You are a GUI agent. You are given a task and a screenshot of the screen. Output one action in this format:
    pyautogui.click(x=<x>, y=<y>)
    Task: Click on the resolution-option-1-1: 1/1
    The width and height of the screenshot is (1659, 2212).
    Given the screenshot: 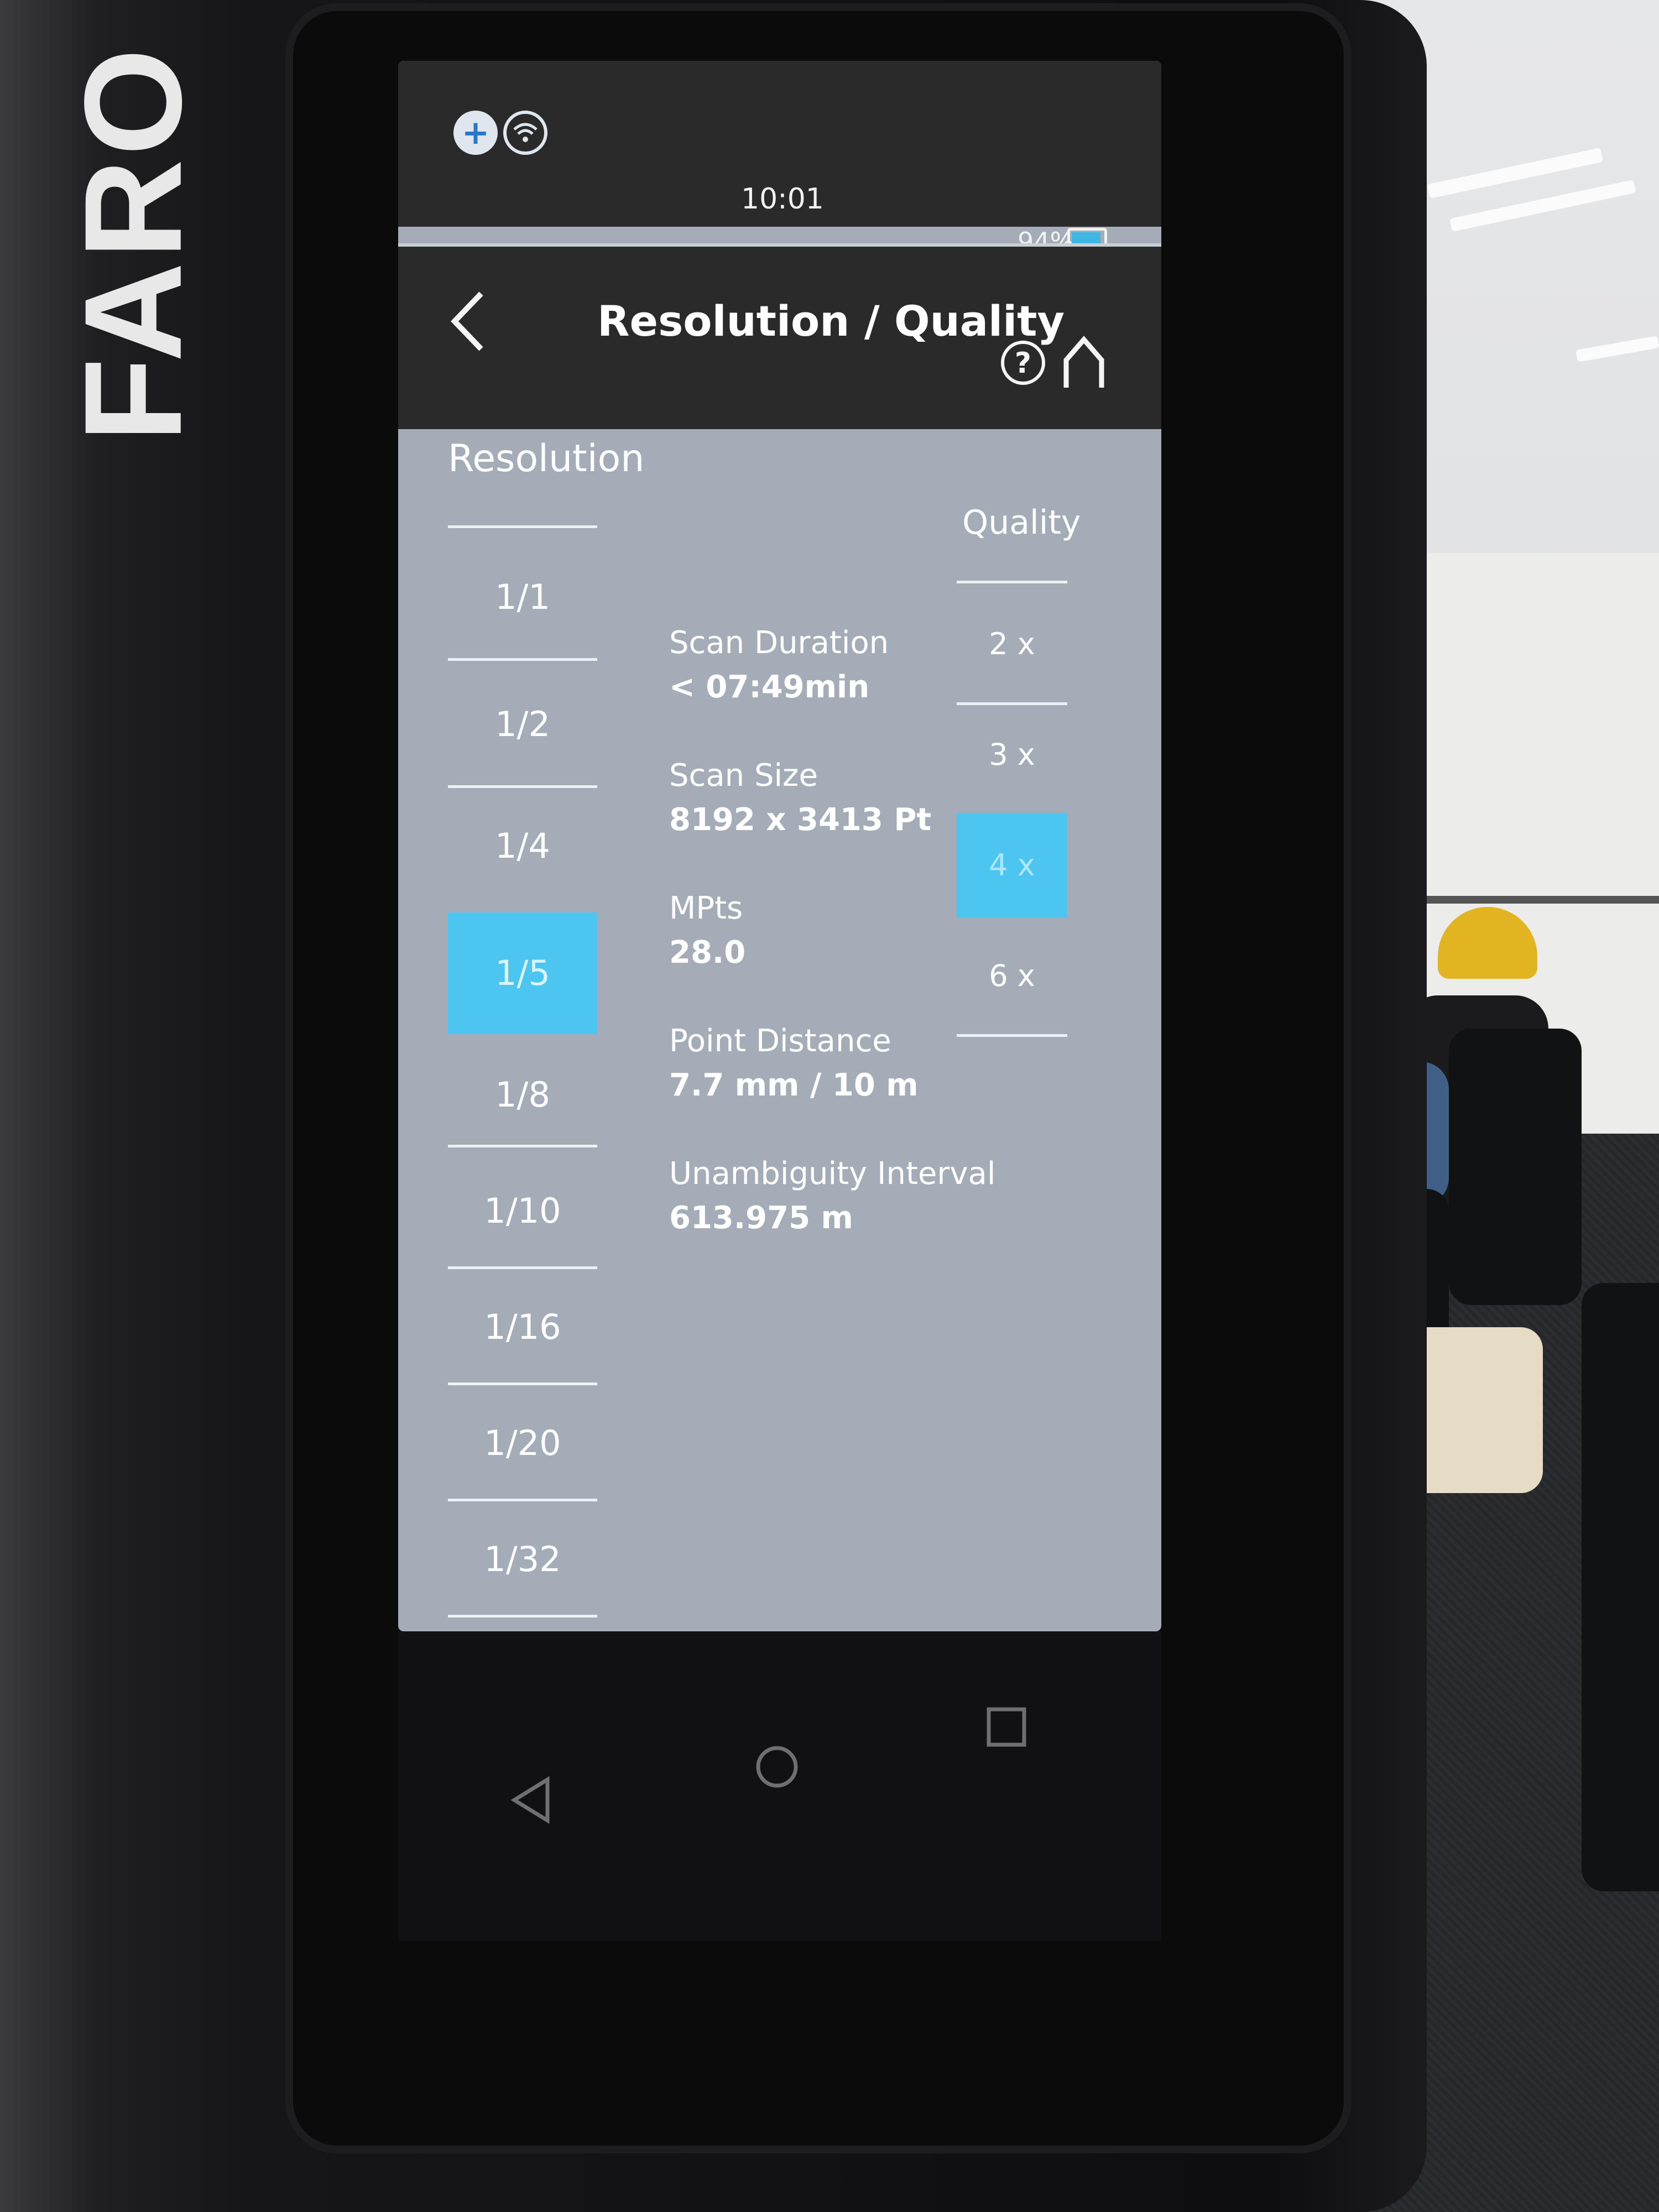 What is the action you would take?
    pyautogui.click(x=523, y=597)
    